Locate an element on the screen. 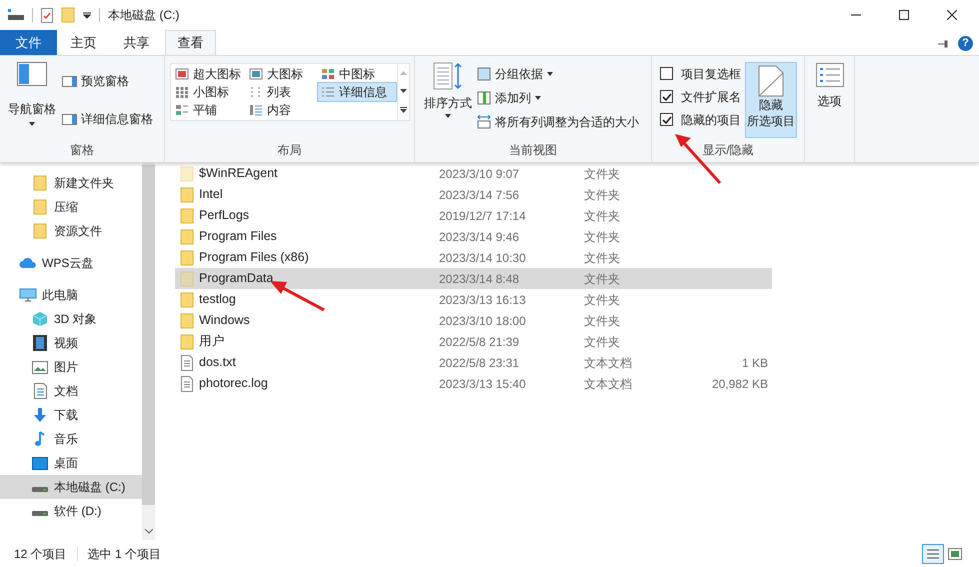 The height and width of the screenshot is (567, 979). ribbon-tab: 查看 is located at coordinates (190, 42).